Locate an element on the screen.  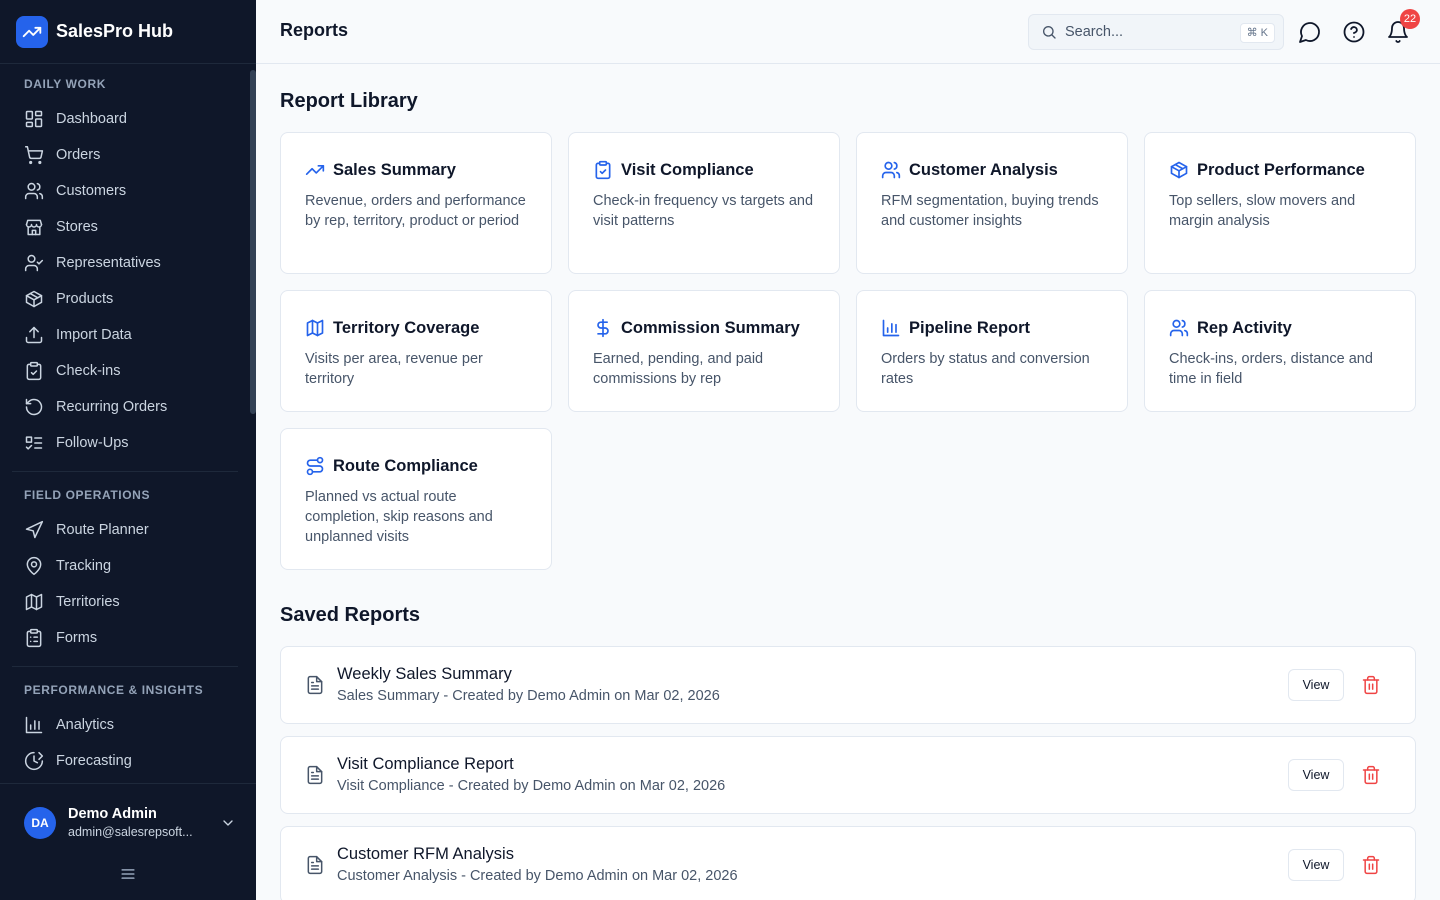
menu-icon is located at coordinates (128, 874).